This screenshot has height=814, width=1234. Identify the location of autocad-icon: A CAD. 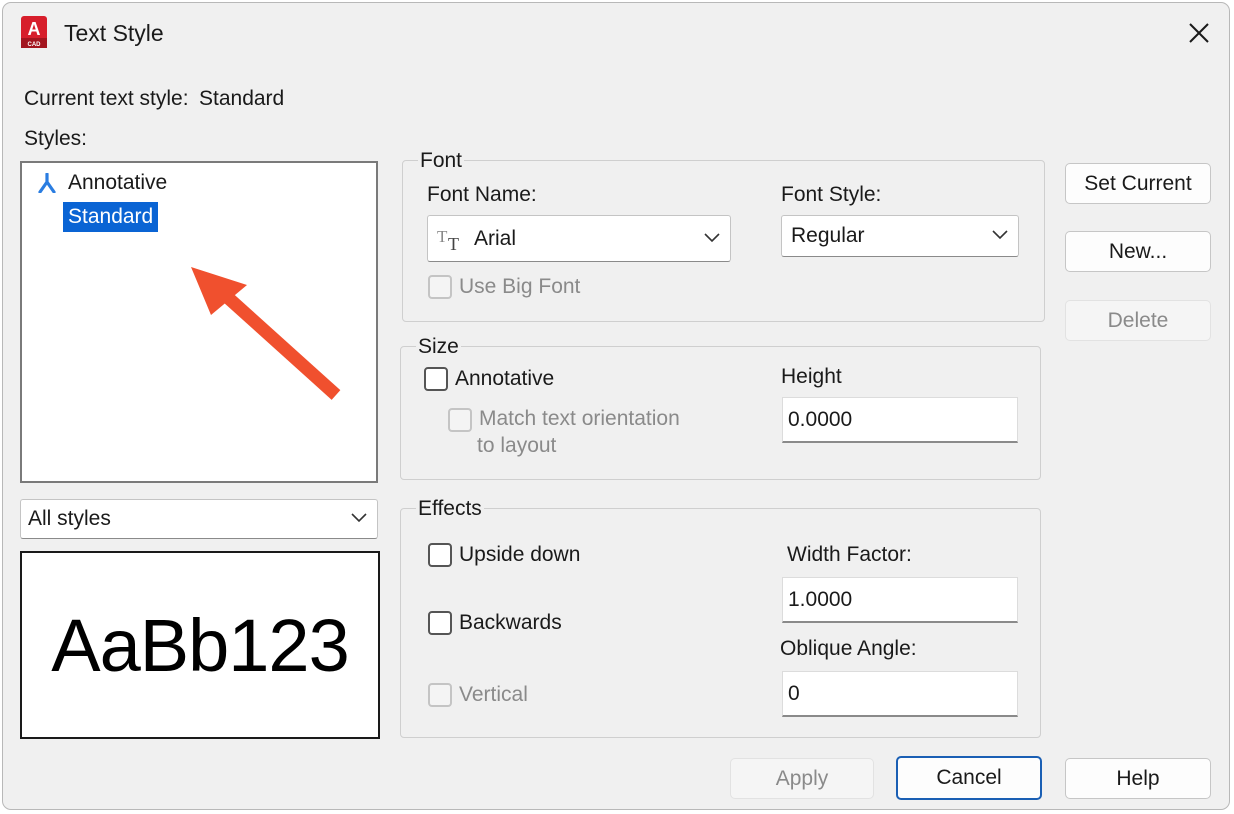
(34, 32).